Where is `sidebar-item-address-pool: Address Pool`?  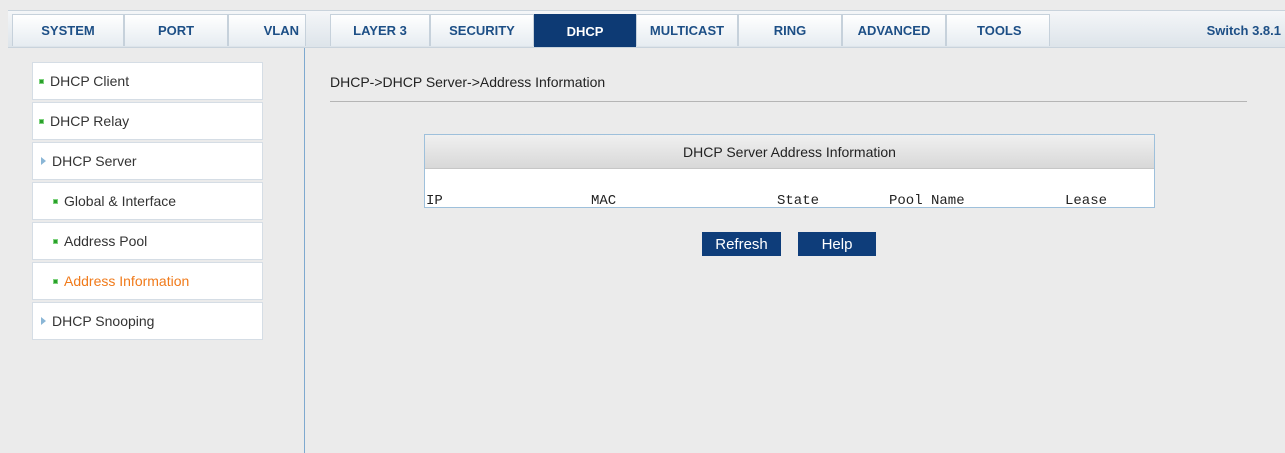 sidebar-item-address-pool: Address Pool is located at coordinates (147, 241).